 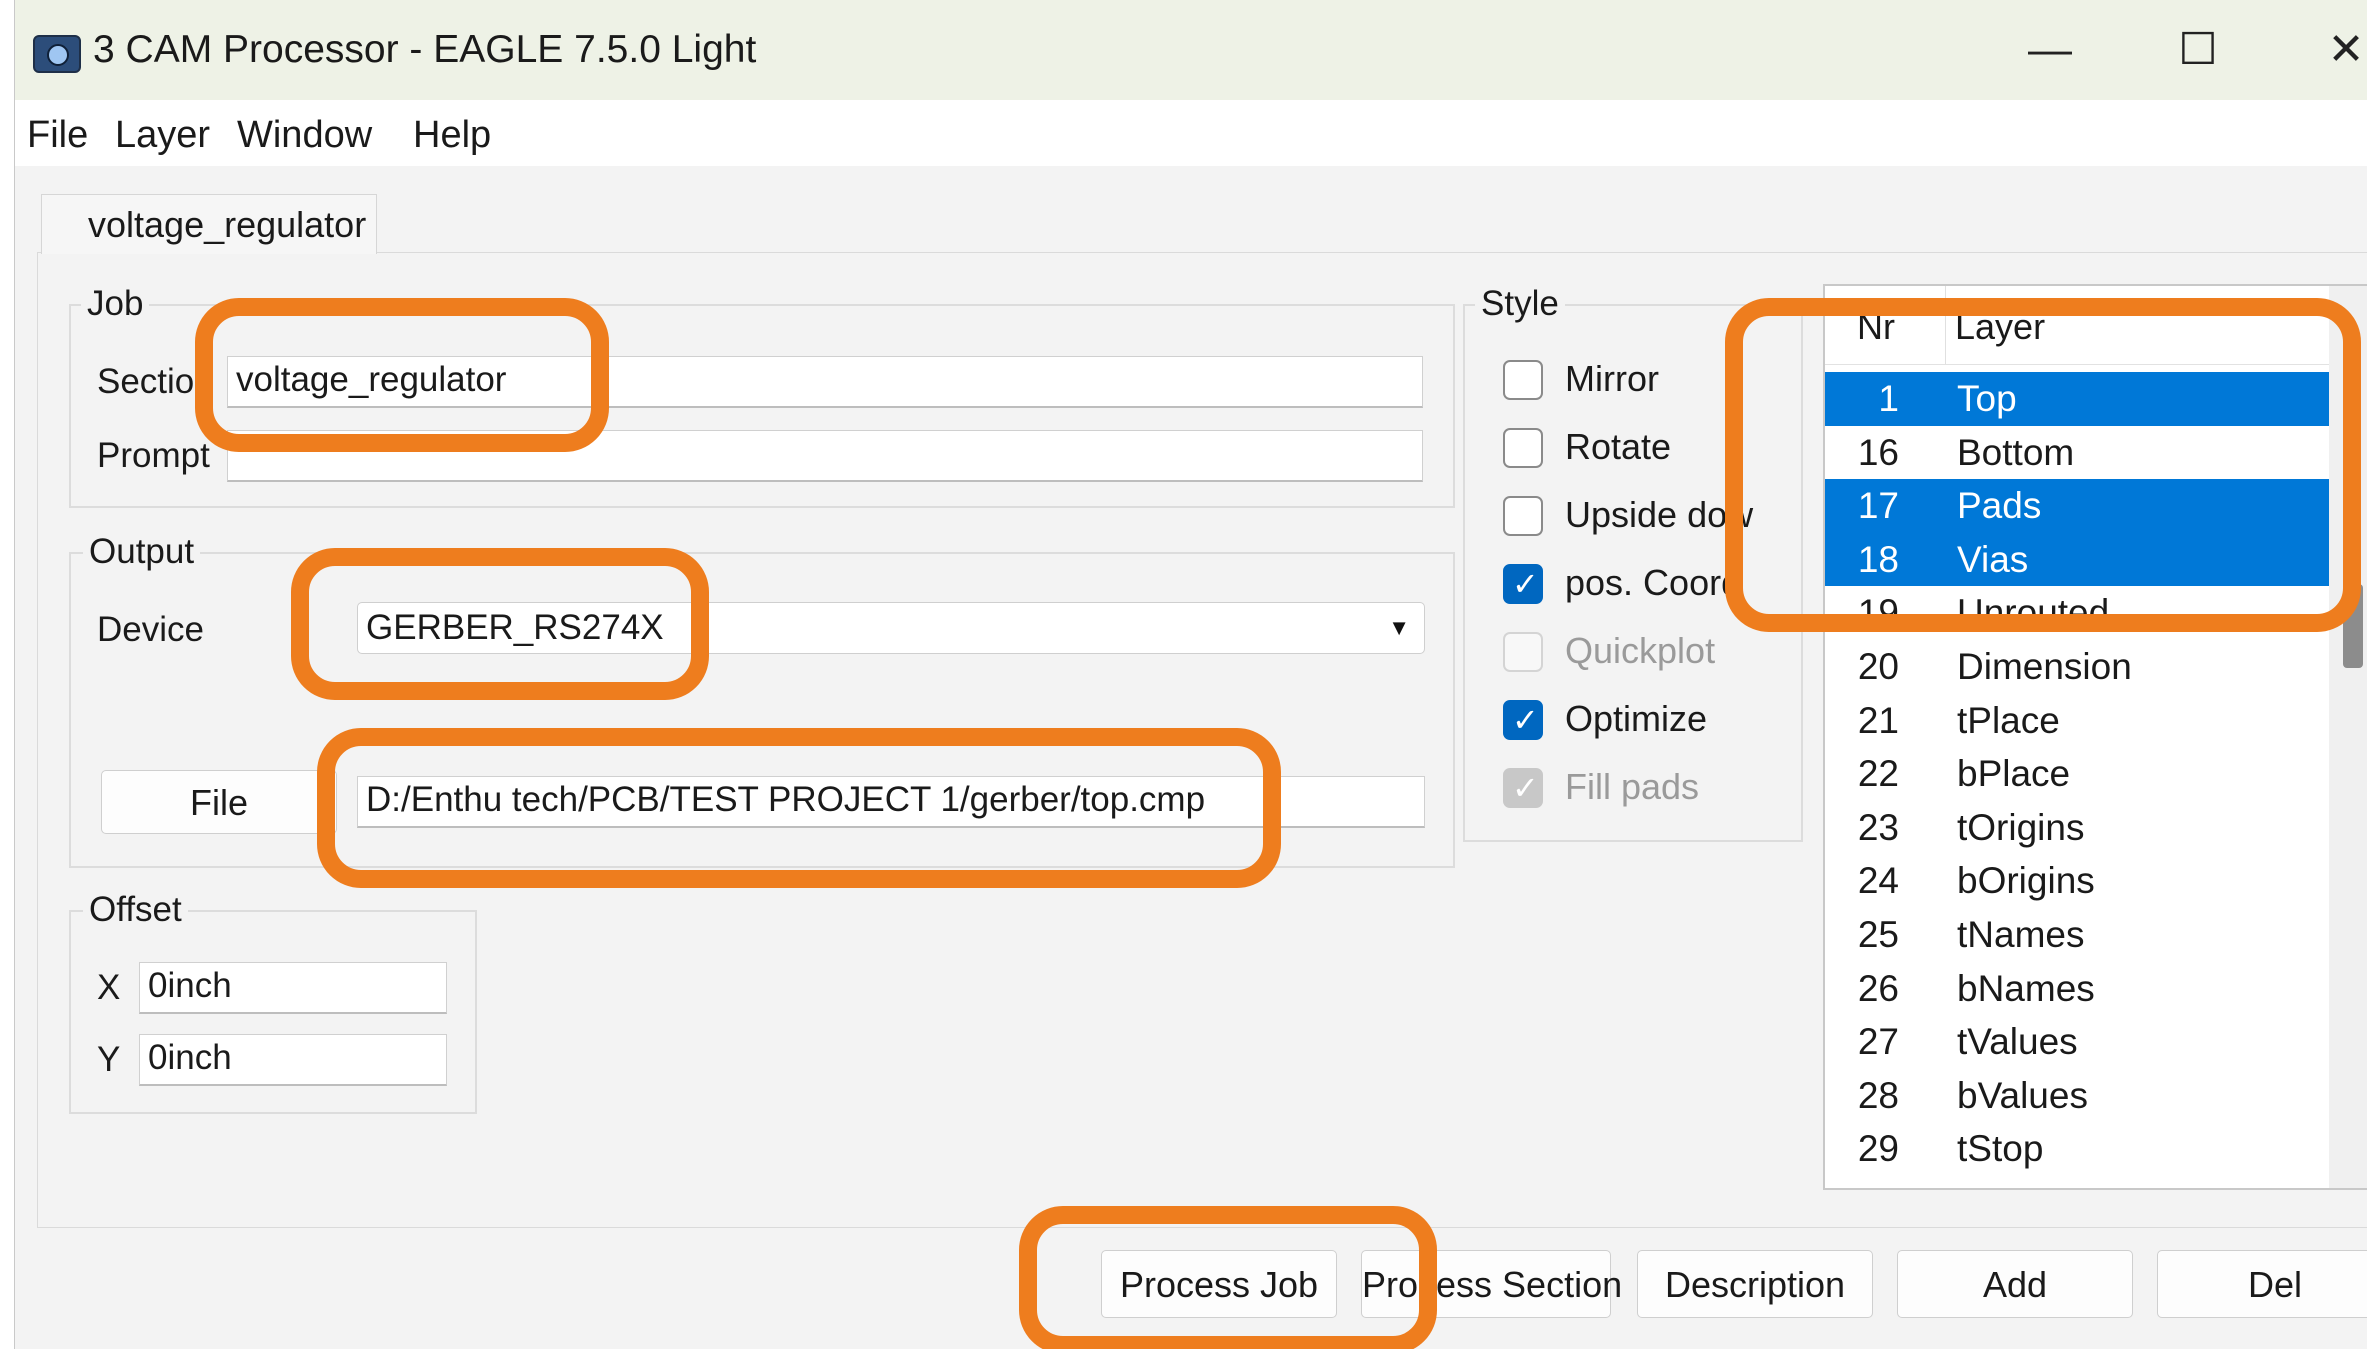 What do you see at coordinates (1640, 650) in the screenshot?
I see `quickplot-label: Quickplot` at bounding box center [1640, 650].